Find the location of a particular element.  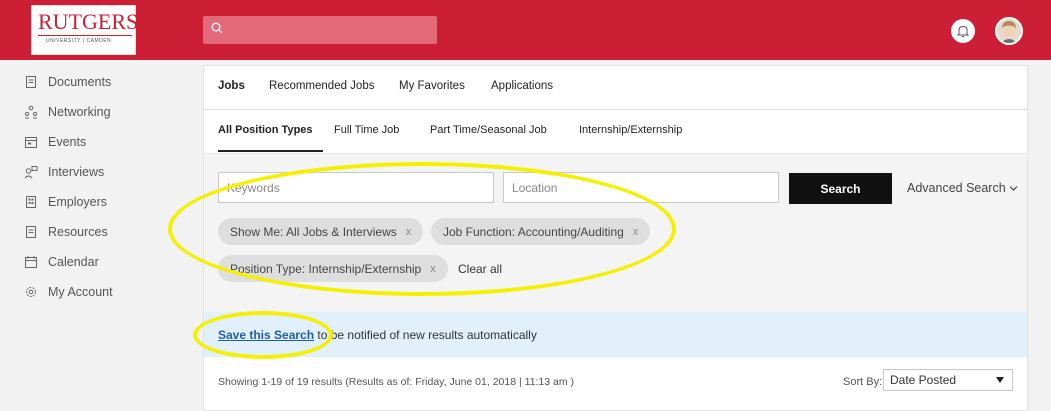

sidebar-item-label: Resources is located at coordinates (78, 232).